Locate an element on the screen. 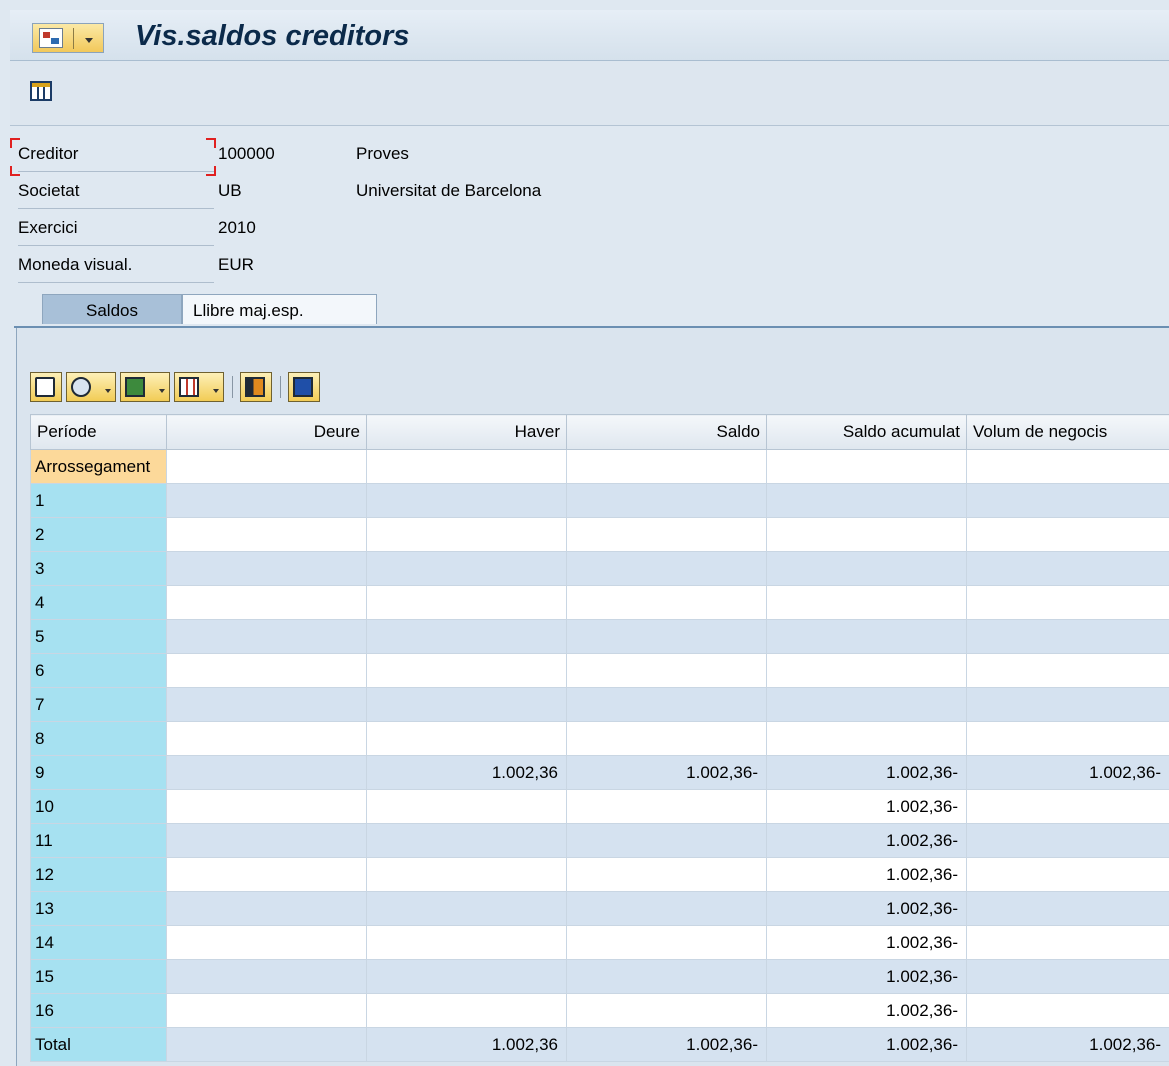 The image size is (1169, 1066). period-cell: 3 is located at coordinates (98, 568).